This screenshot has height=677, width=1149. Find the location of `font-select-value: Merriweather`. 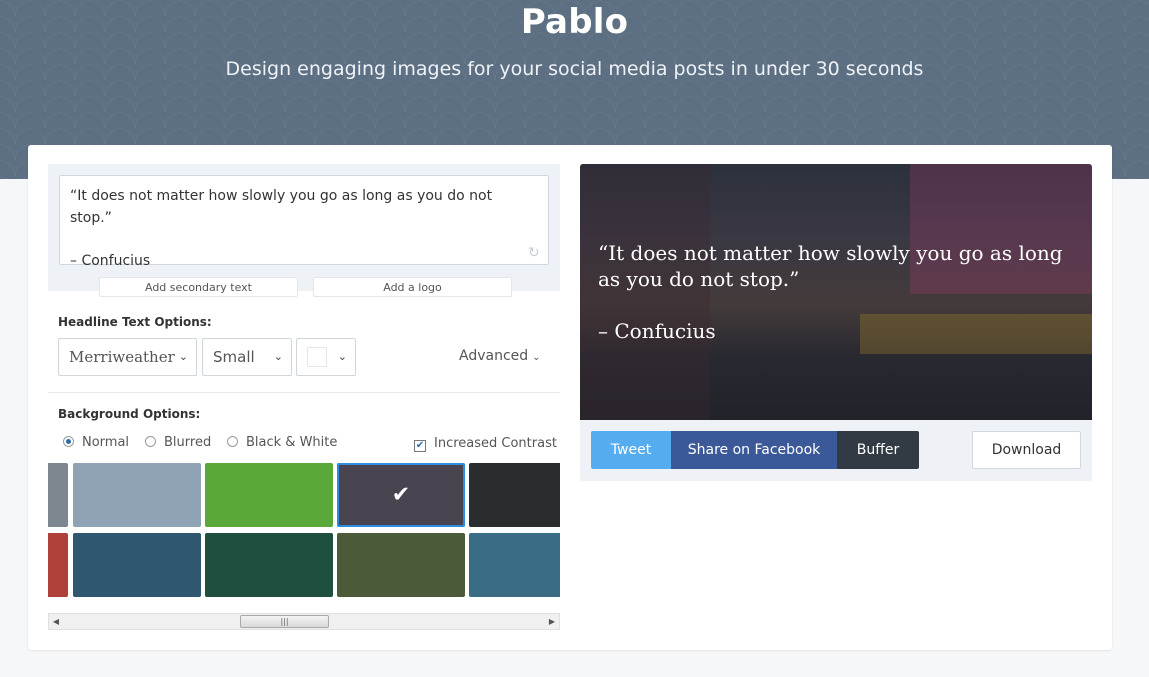

font-select-value: Merriweather is located at coordinates (122, 357).